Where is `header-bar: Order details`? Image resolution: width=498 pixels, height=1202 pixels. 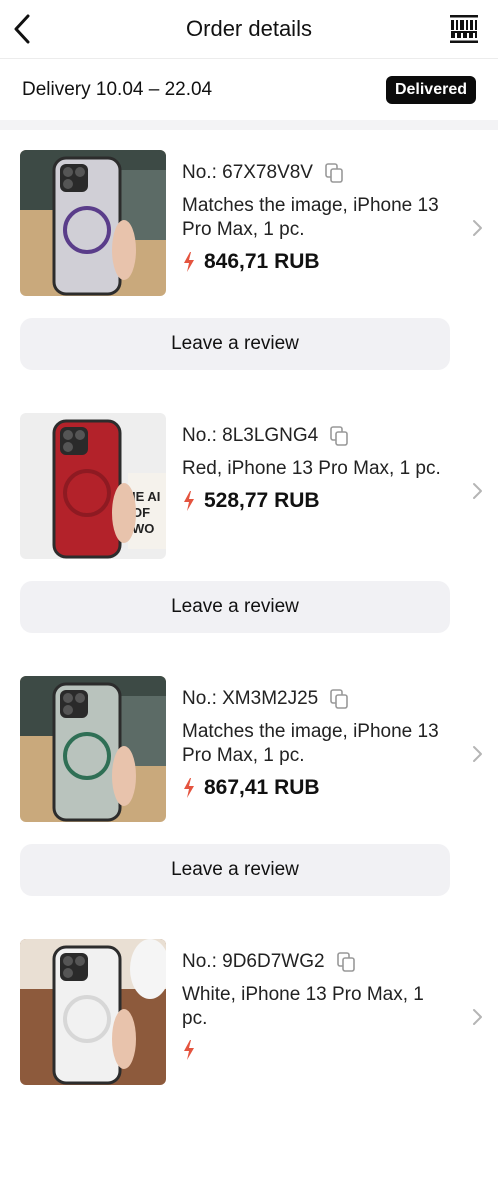 header-bar: Order details is located at coordinates (249, 29).